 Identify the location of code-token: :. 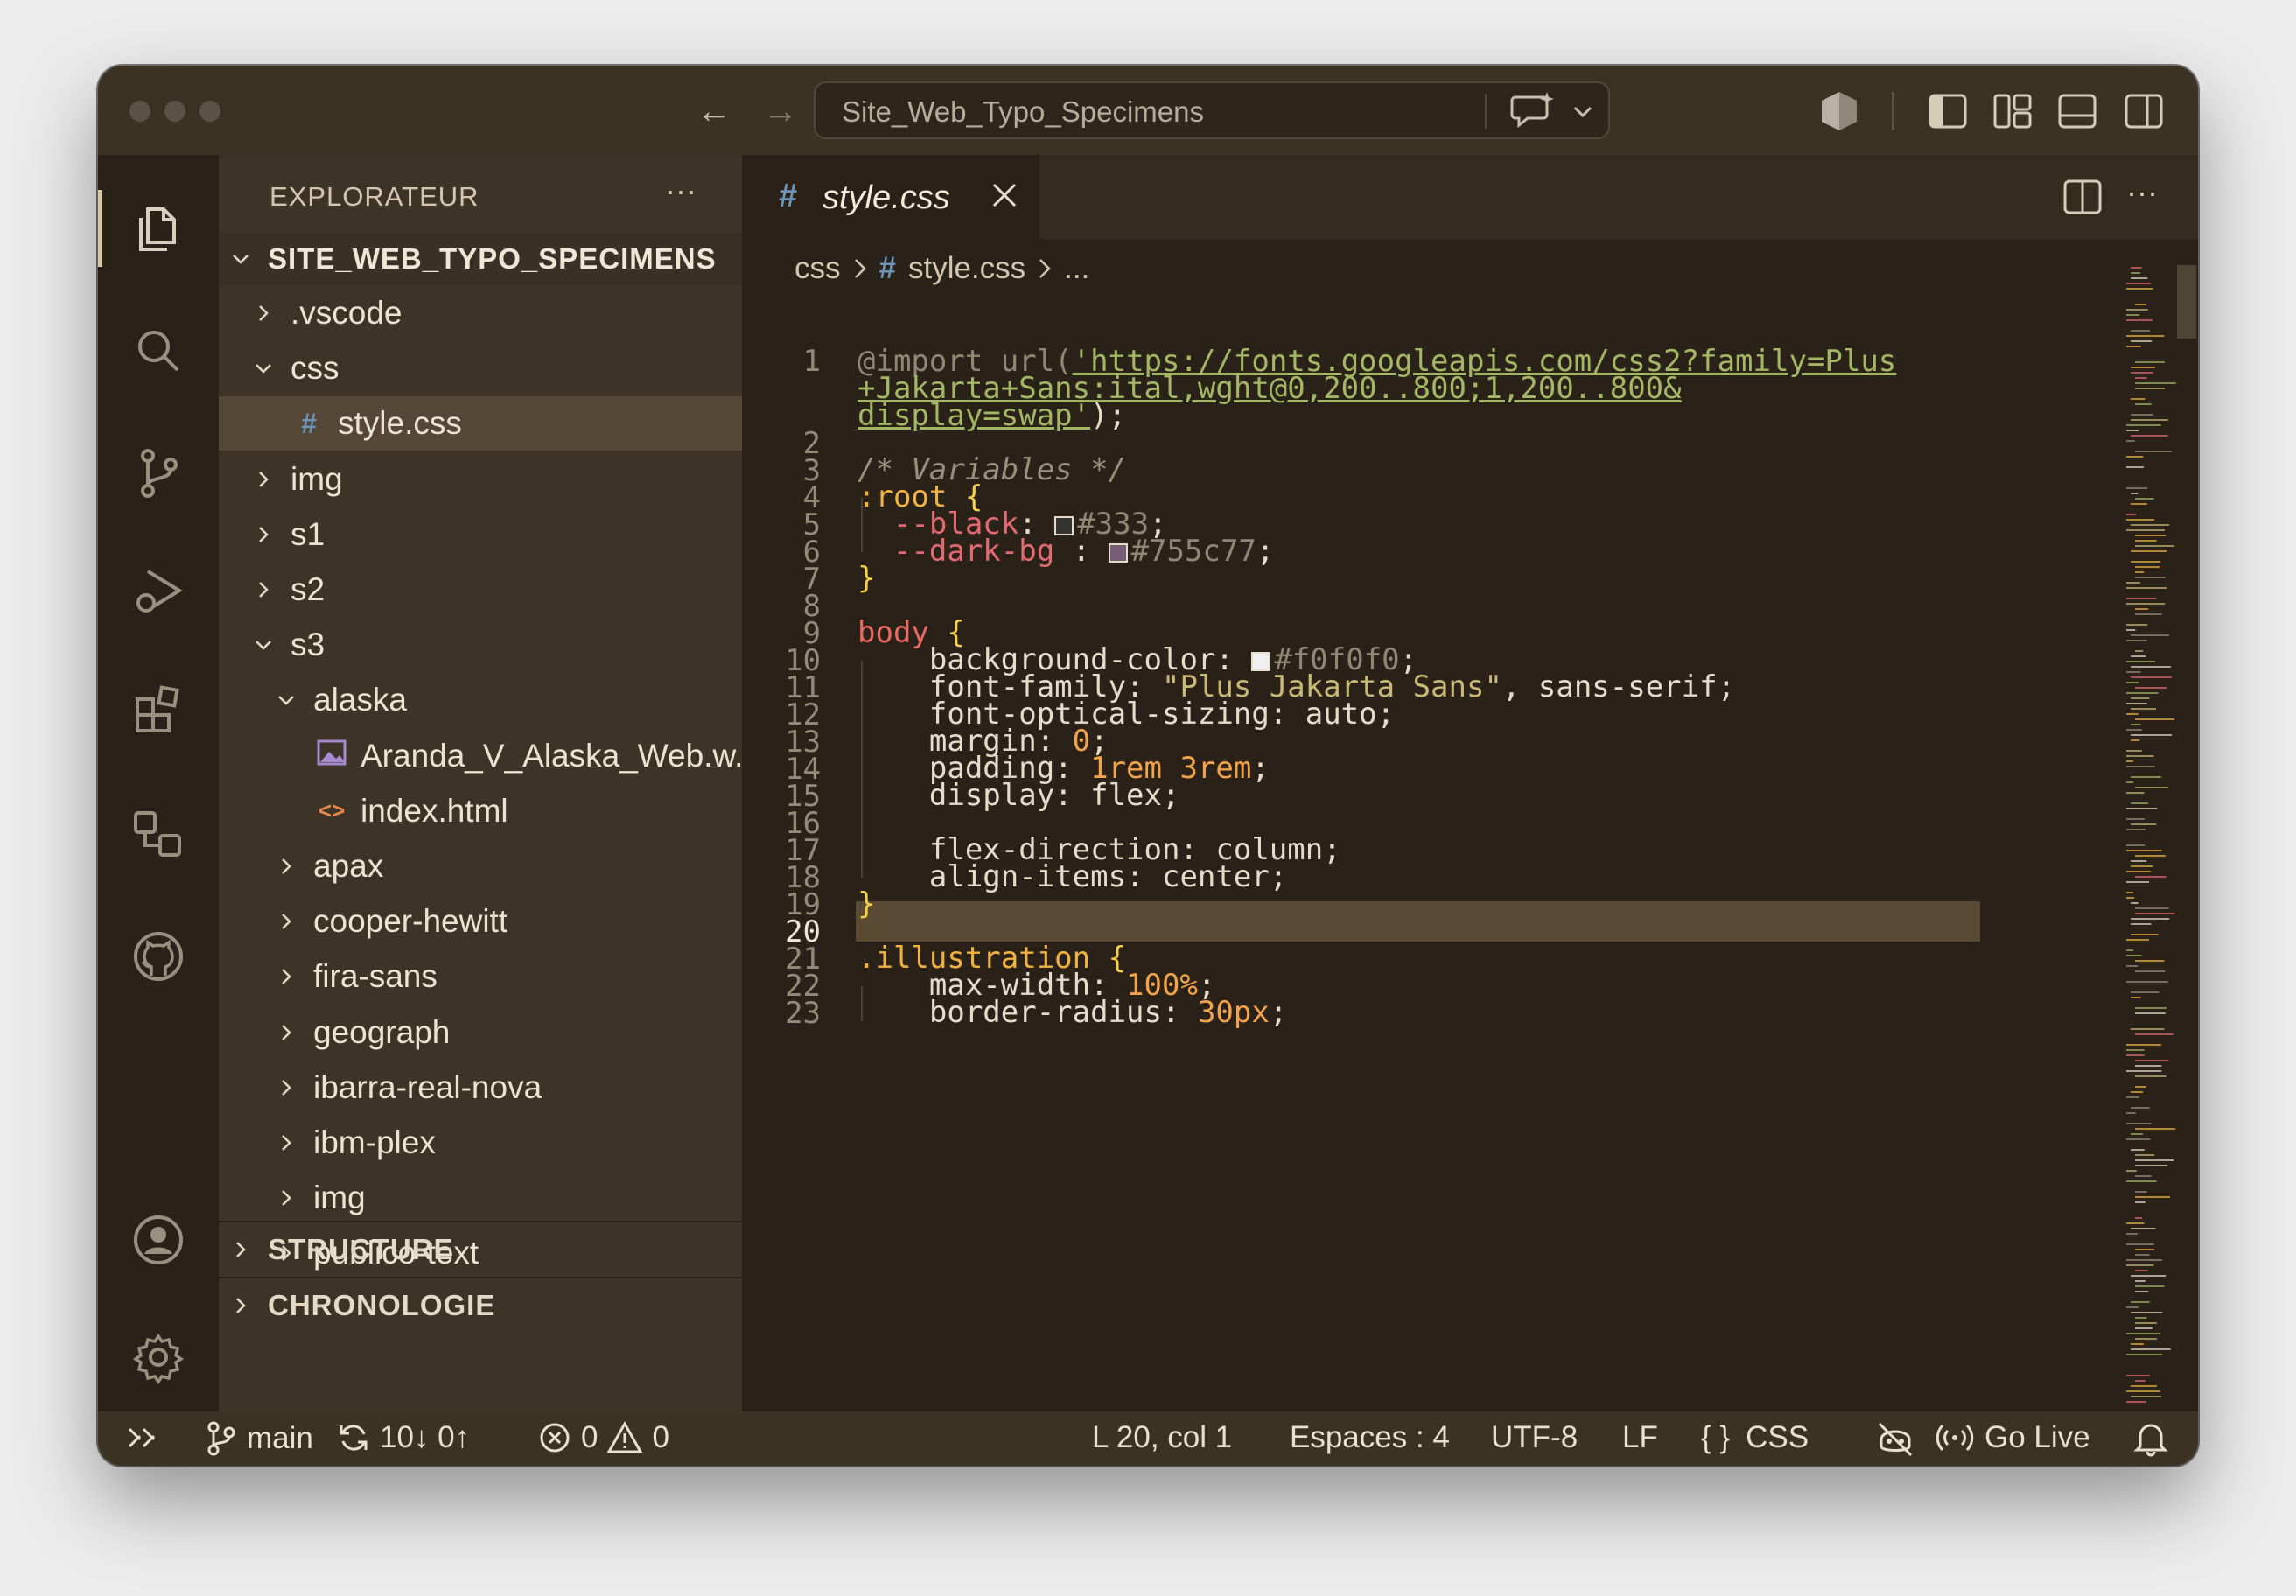
(1081, 551).